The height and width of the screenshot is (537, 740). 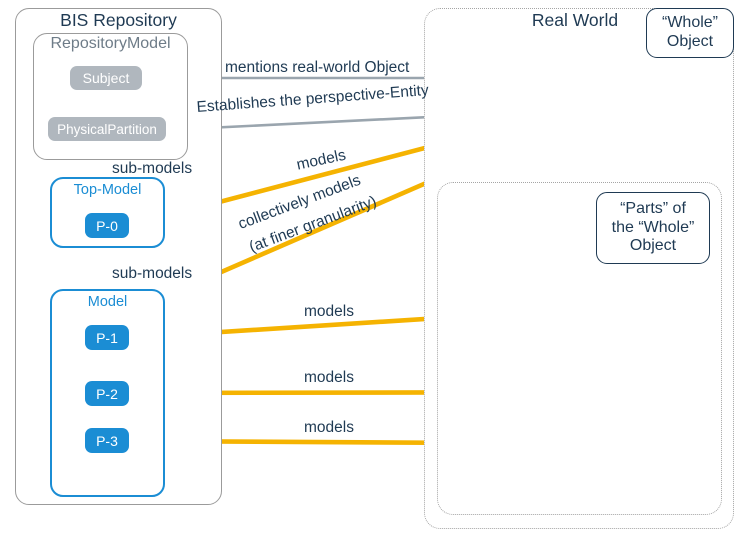 What do you see at coordinates (152, 168) in the screenshot?
I see `label-sub-models-top: sub-models` at bounding box center [152, 168].